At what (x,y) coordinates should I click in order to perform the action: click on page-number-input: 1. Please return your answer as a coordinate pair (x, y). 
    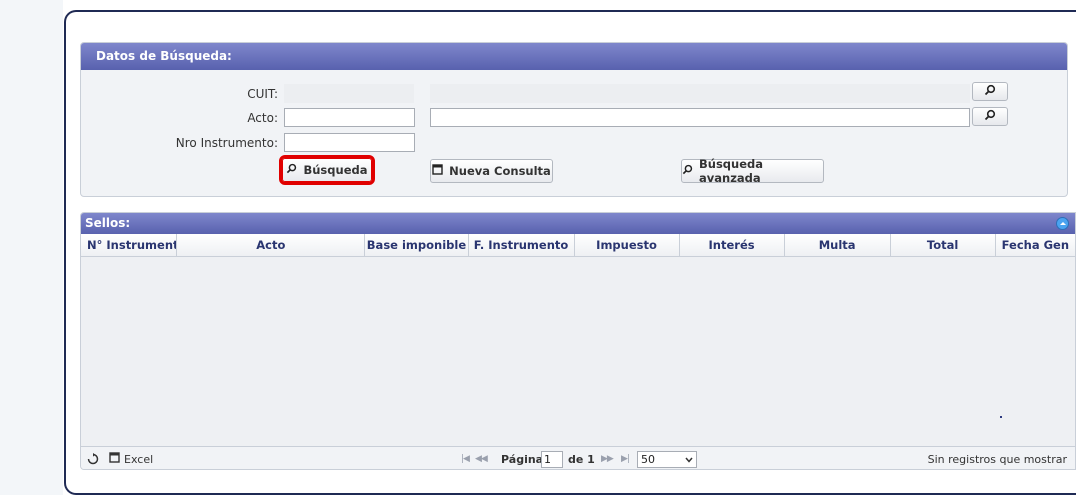
    Looking at the image, I should click on (552, 459).